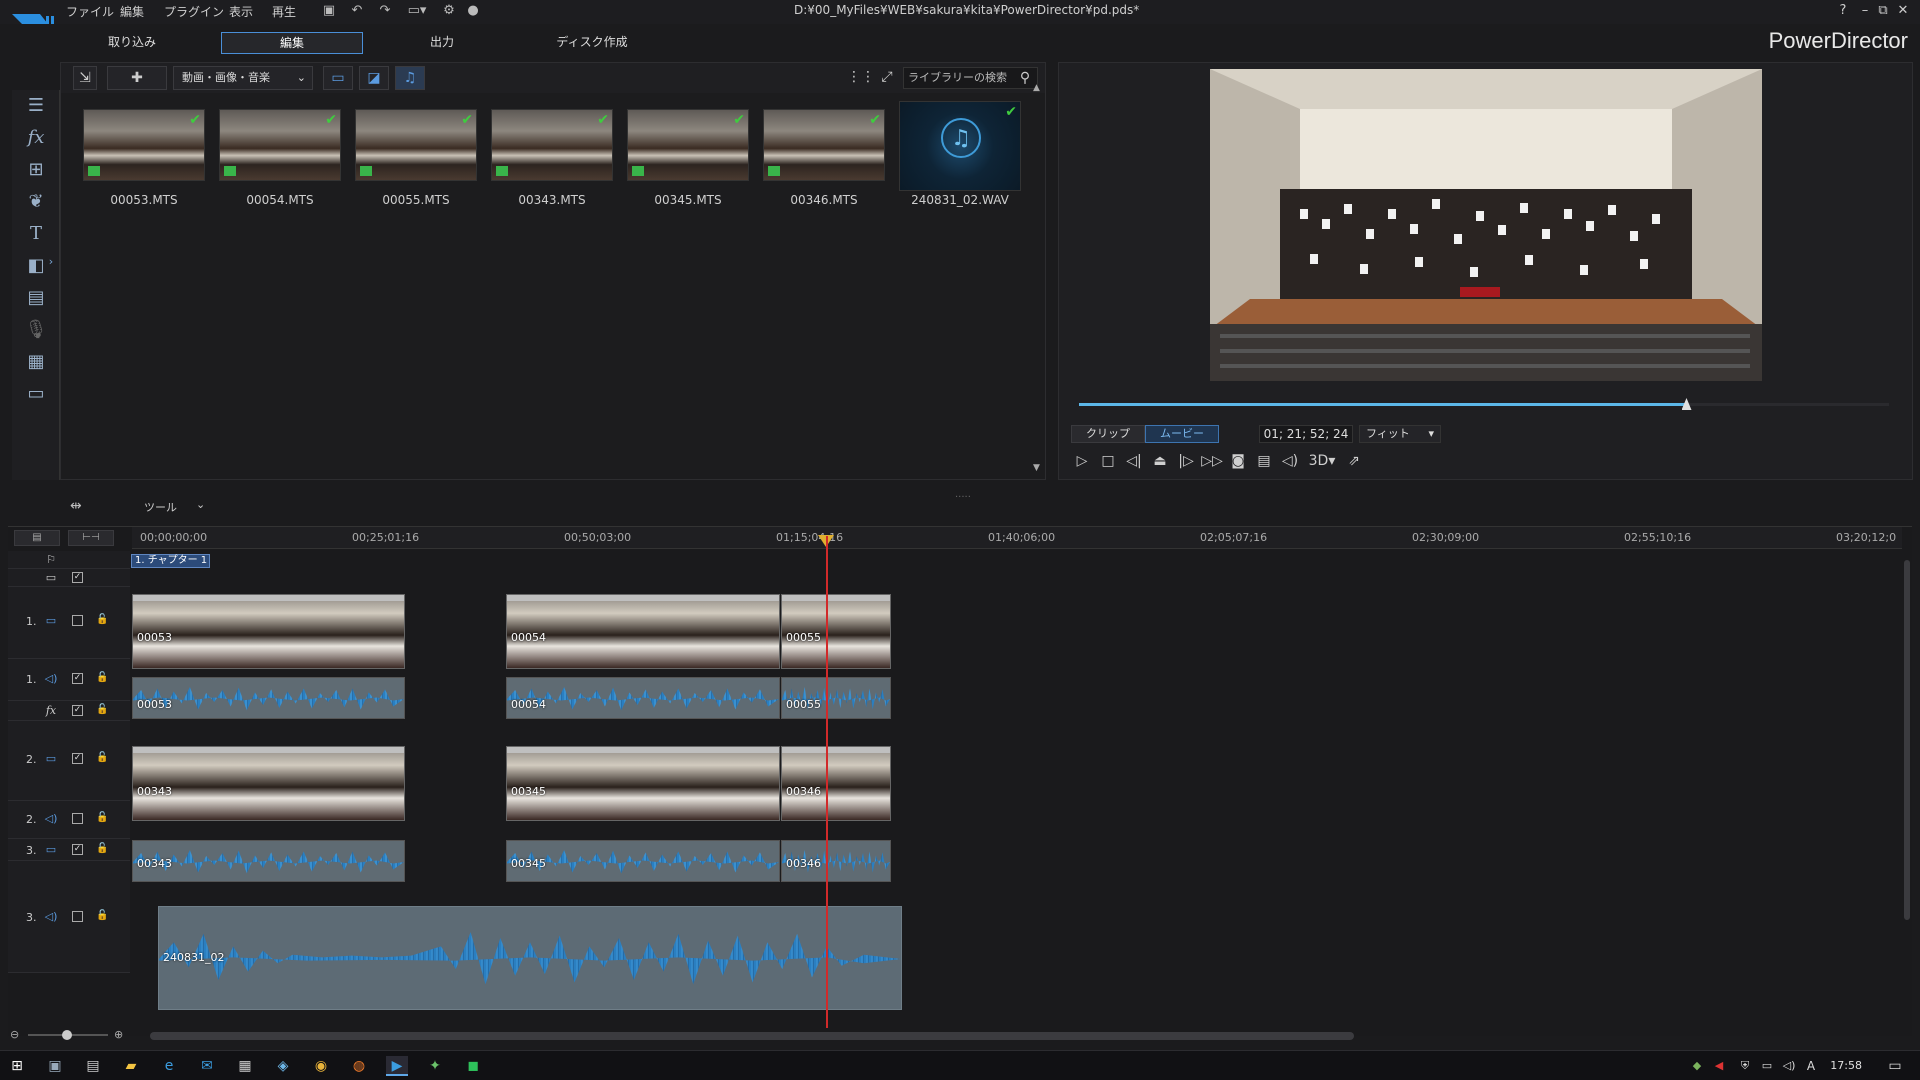  What do you see at coordinates (1036, 468) in the screenshot?
I see `scroll-down-icon: ▼` at bounding box center [1036, 468].